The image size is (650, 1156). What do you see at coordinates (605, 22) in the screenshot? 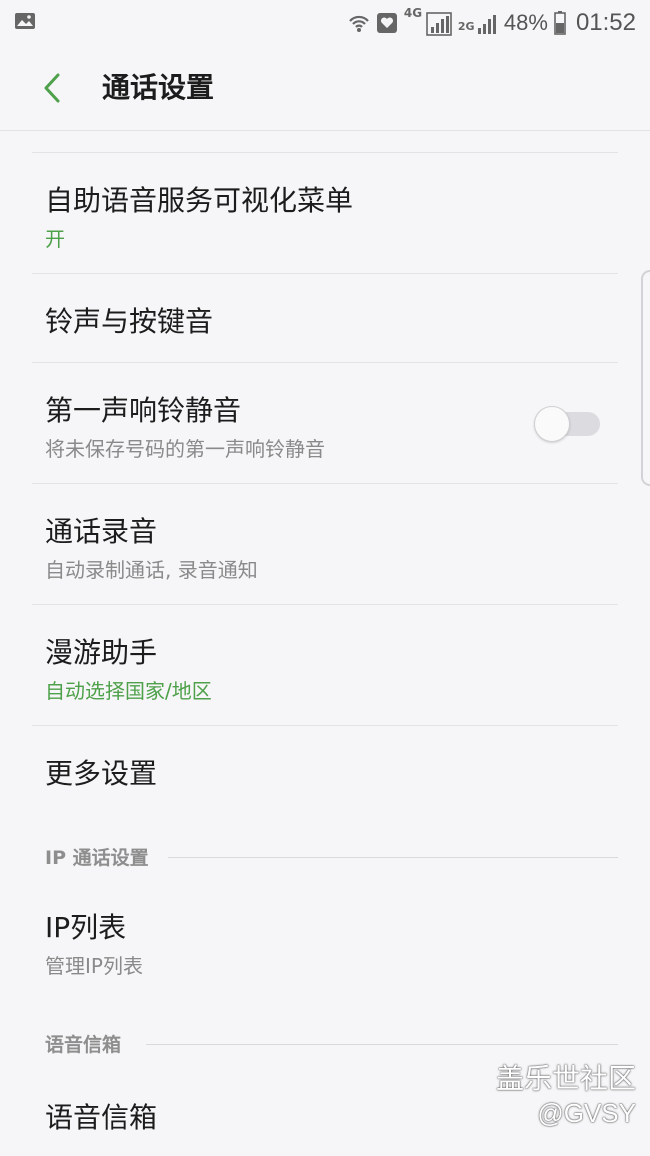
I see `clock: 01:52` at bounding box center [605, 22].